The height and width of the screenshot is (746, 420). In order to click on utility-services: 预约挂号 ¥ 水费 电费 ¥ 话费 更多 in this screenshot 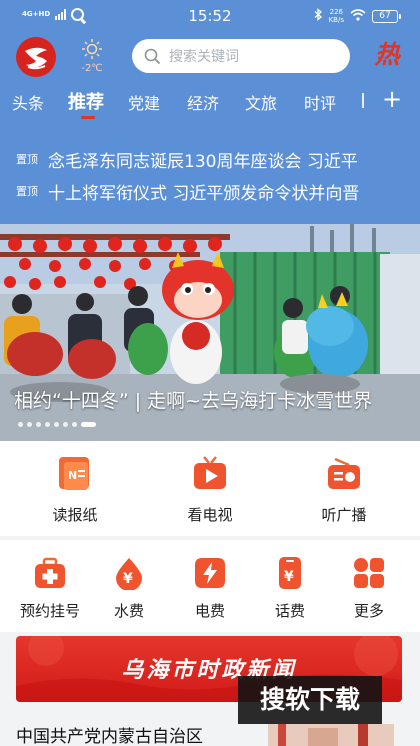, I will do `click(210, 586)`.